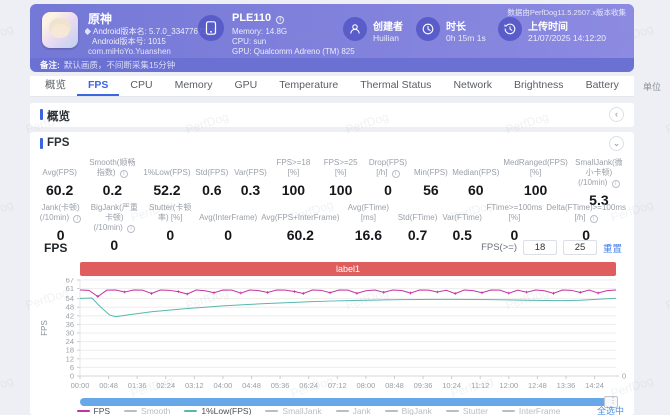 The image size is (670, 415). What do you see at coordinates (451, 385) in the screenshot?
I see `svg-text: 10:24` at bounding box center [451, 385].